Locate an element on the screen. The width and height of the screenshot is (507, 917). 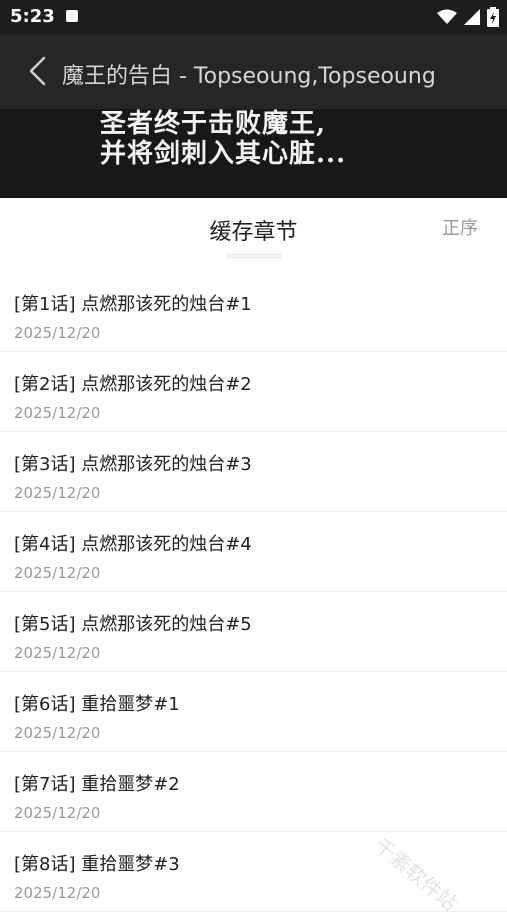
chapter-title: [第1话] 点燃那该死的烛台#1 is located at coordinates (133, 304).